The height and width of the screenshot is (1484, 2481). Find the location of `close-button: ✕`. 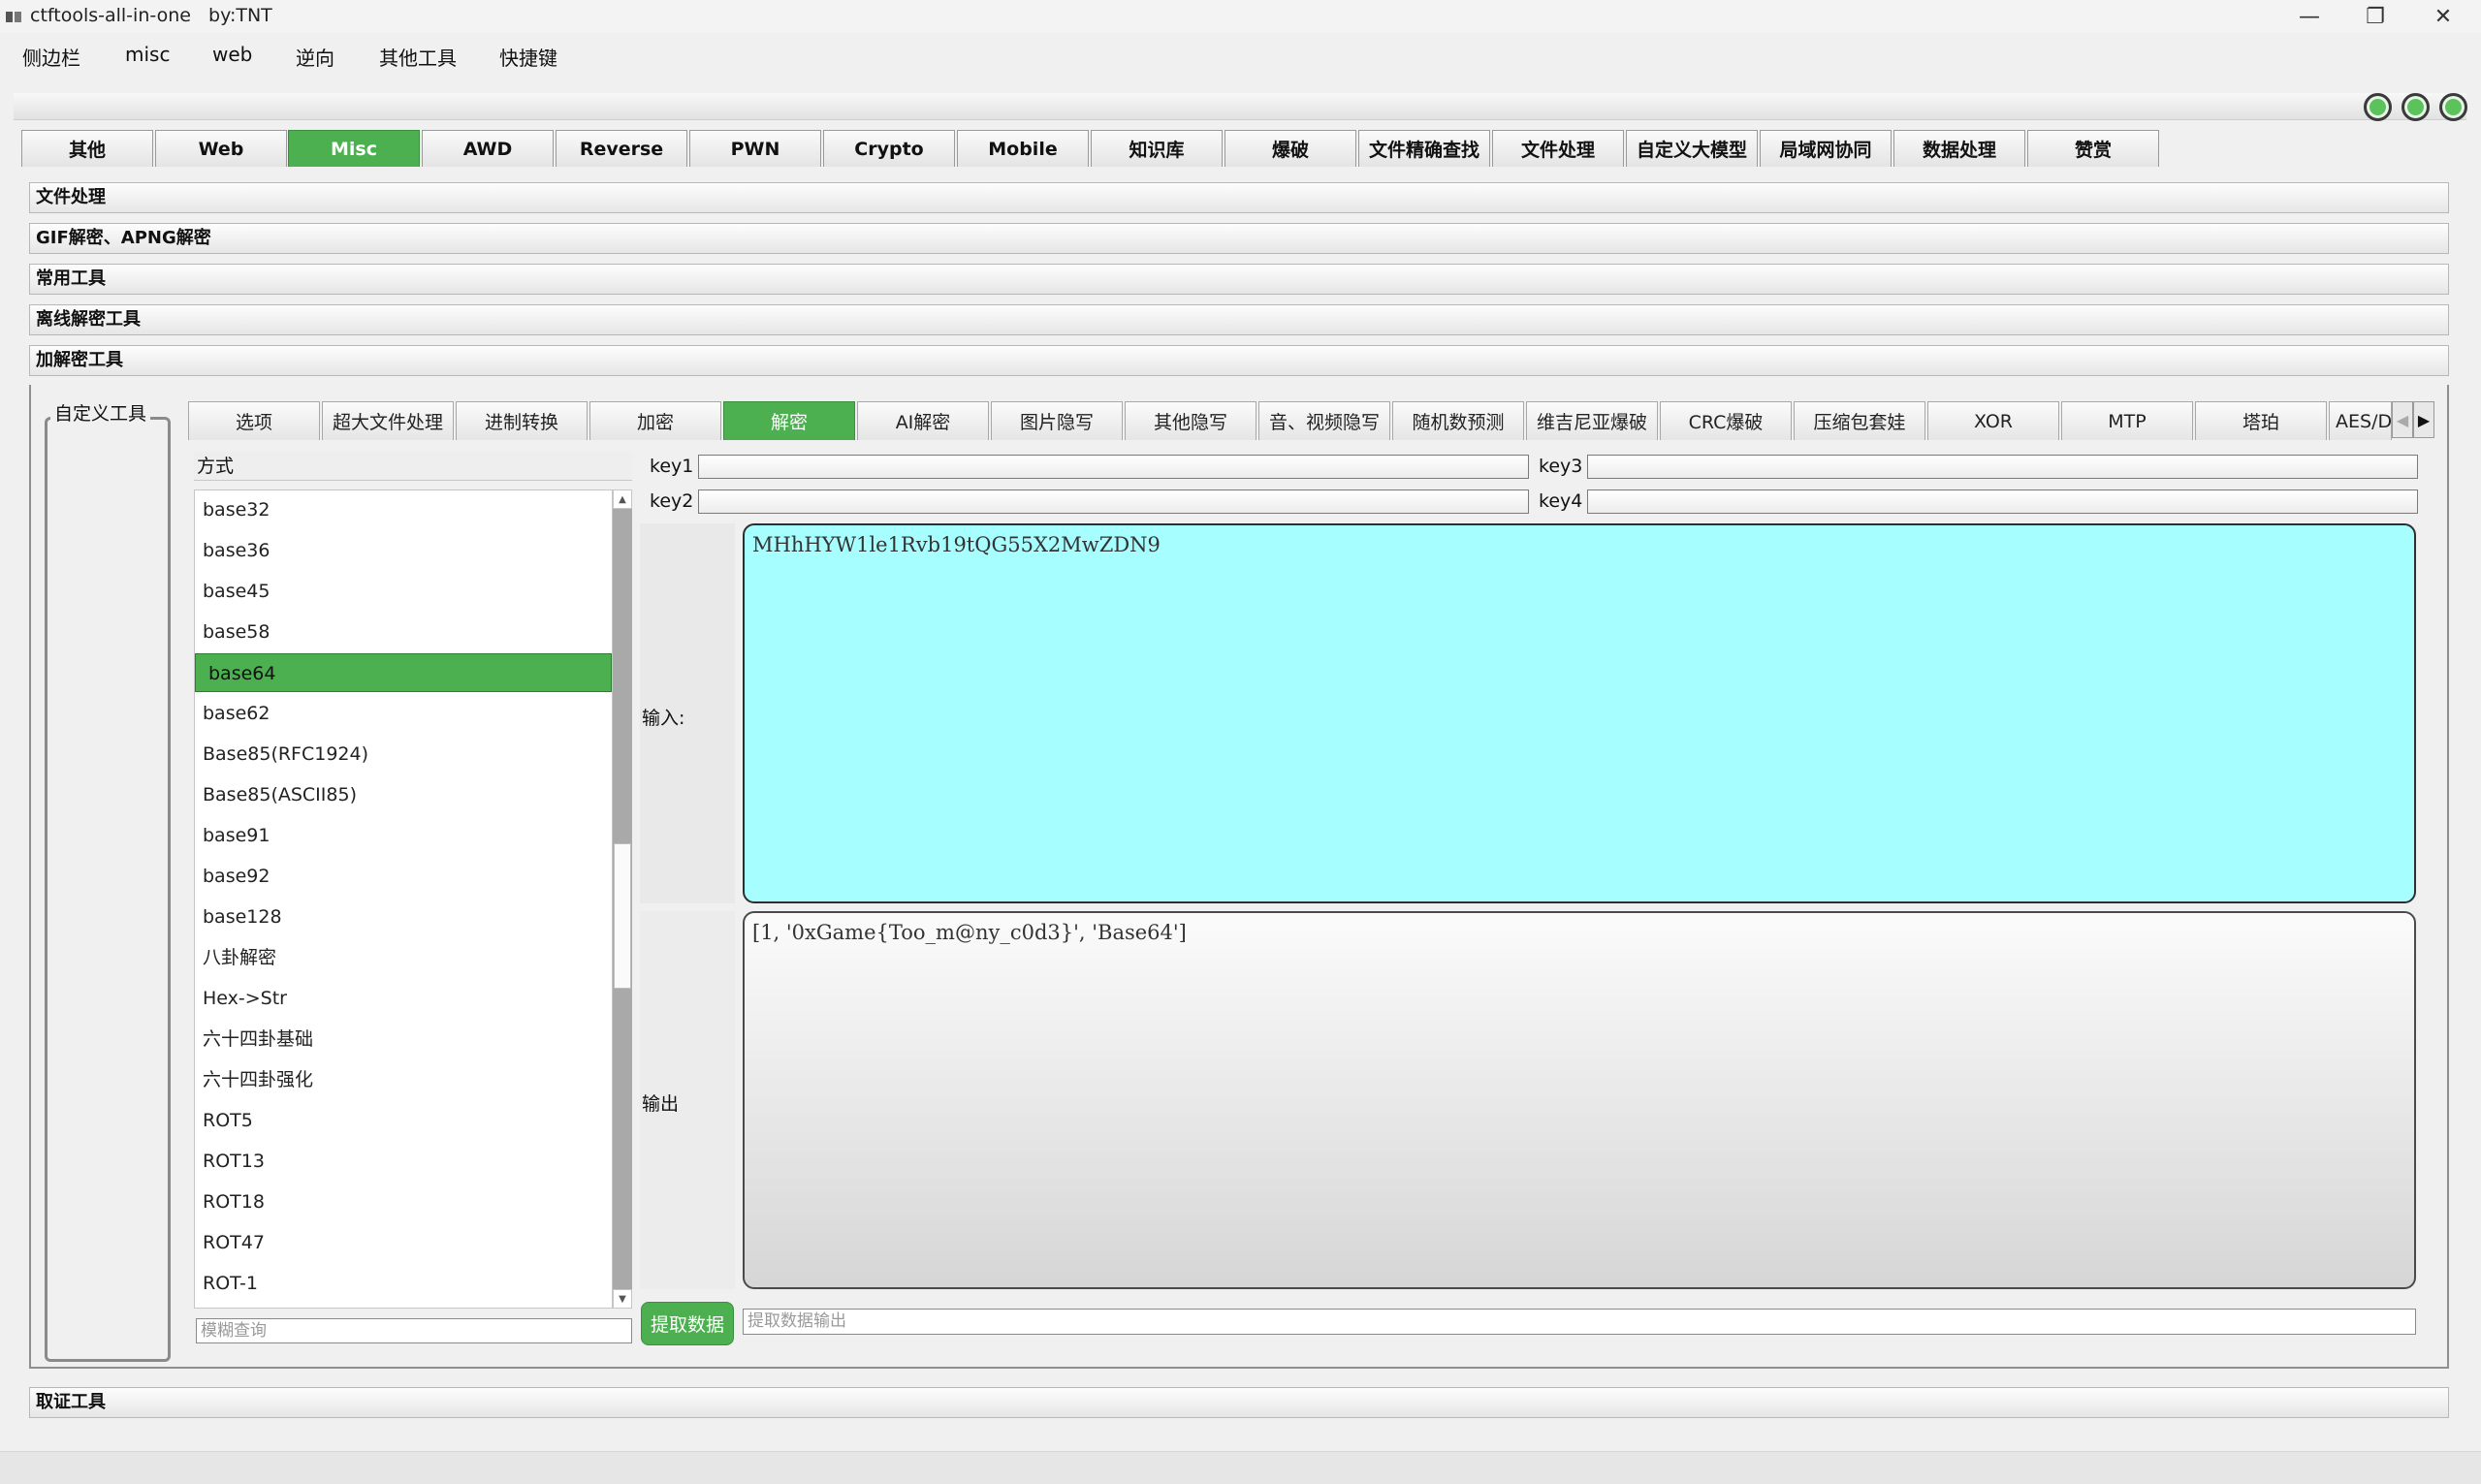

close-button: ✕ is located at coordinates (2443, 16).